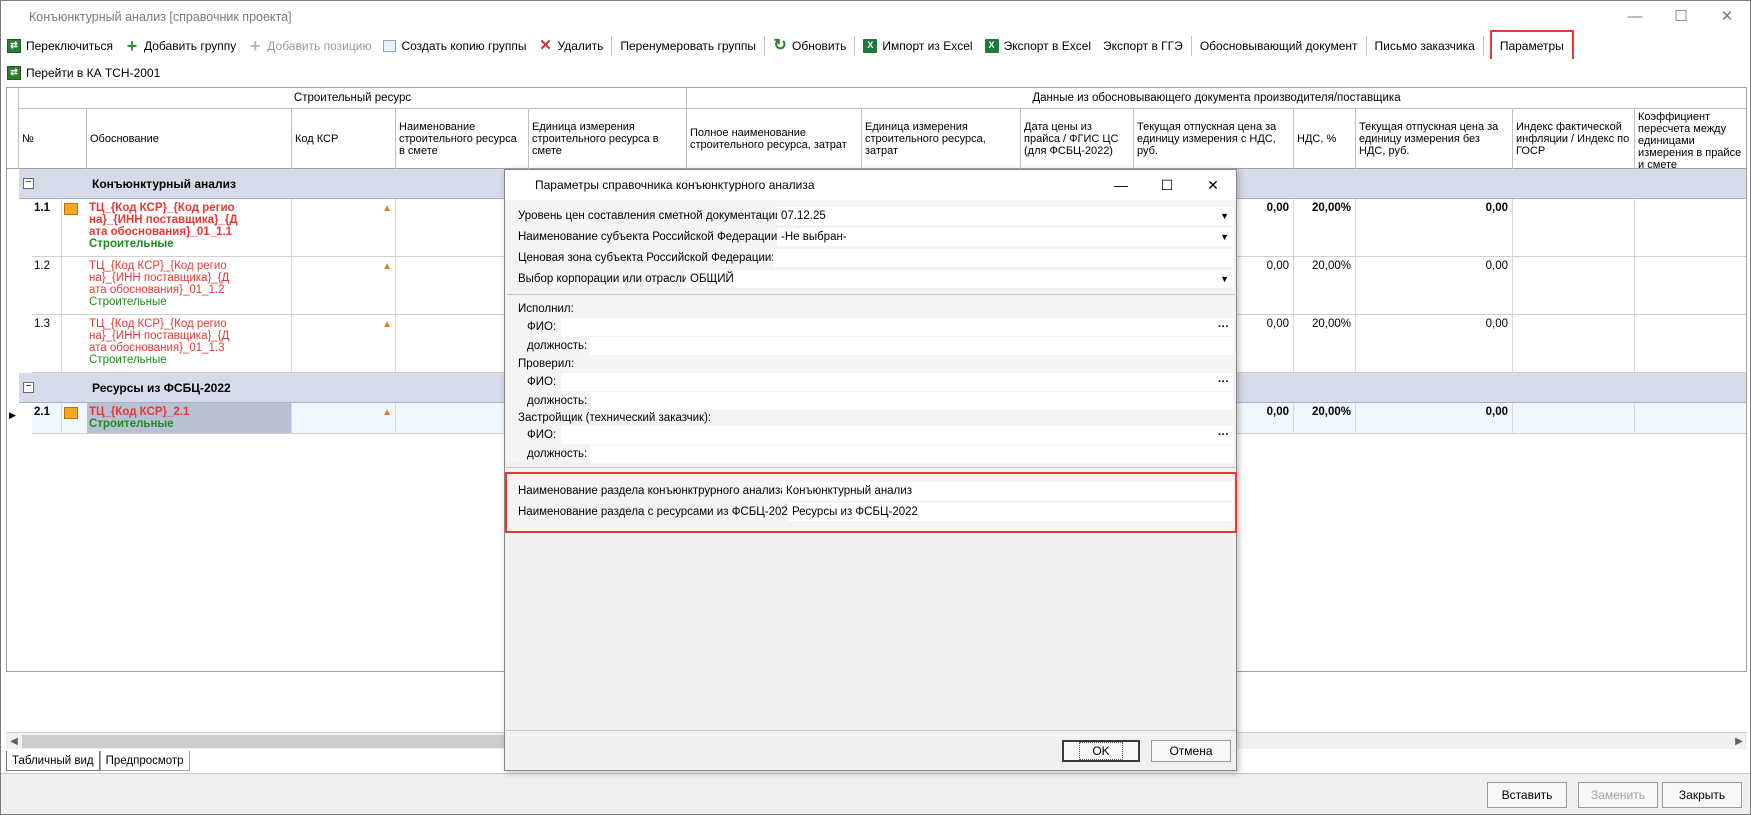 The image size is (1751, 815). Describe the element at coordinates (1101, 751) in the screenshot. I see `ok-button: OK` at that location.